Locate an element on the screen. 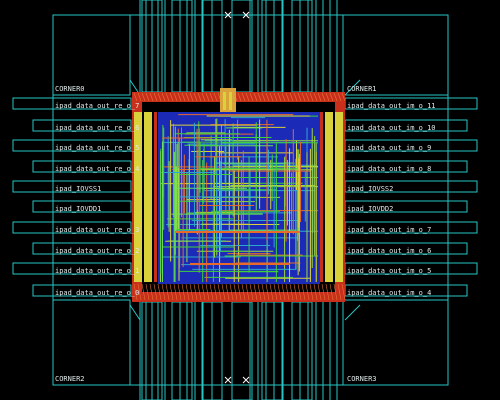 The image size is (500, 400). left-pad-label: ipad_data_out_re_o_5 is located at coordinates (97, 148).